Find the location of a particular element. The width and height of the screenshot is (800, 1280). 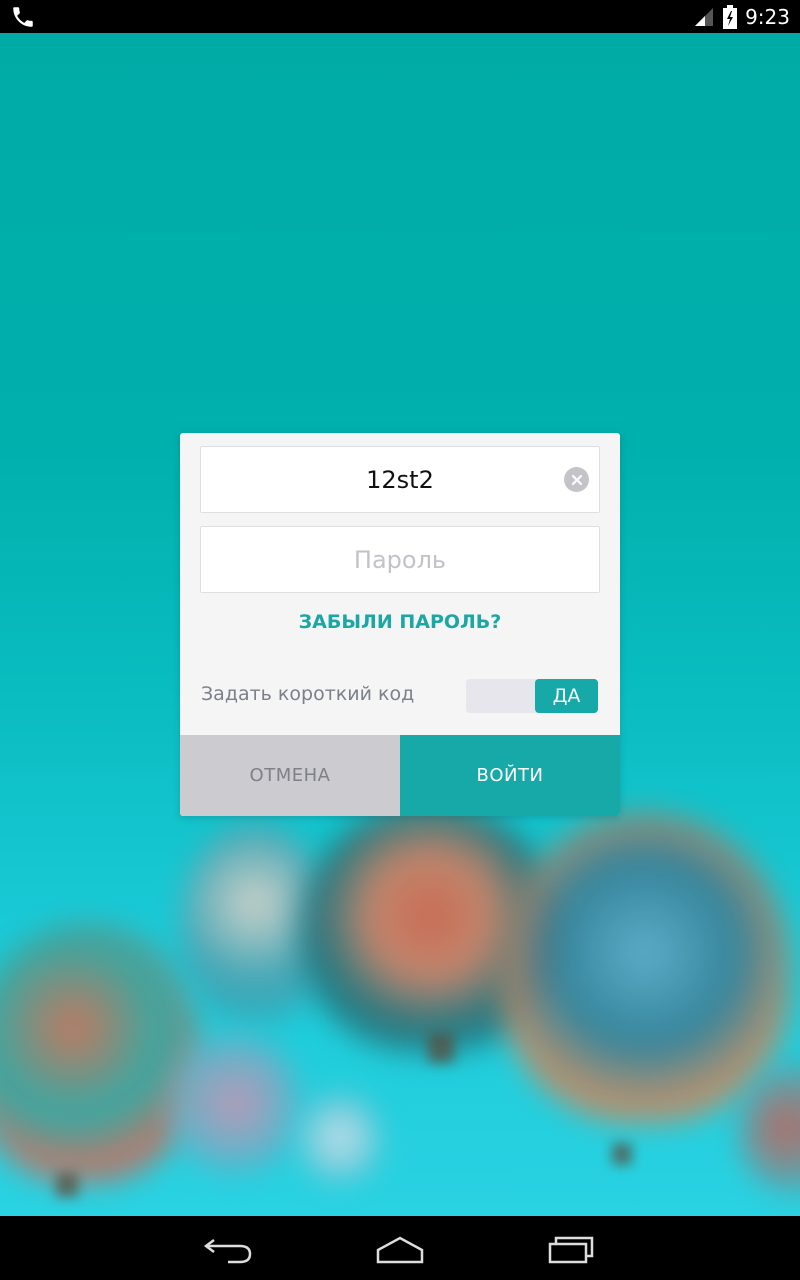

status-right: 9:23 is located at coordinates (741, 16).